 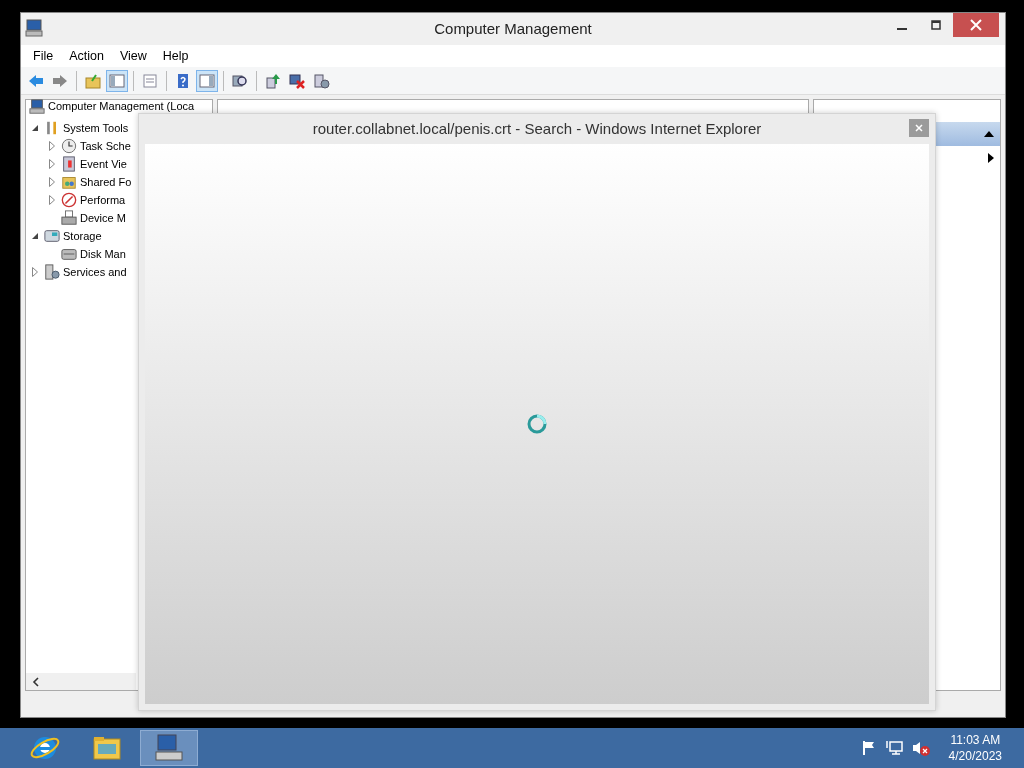 What do you see at coordinates (95, 272) in the screenshot?
I see `tree-item: Services and` at bounding box center [95, 272].